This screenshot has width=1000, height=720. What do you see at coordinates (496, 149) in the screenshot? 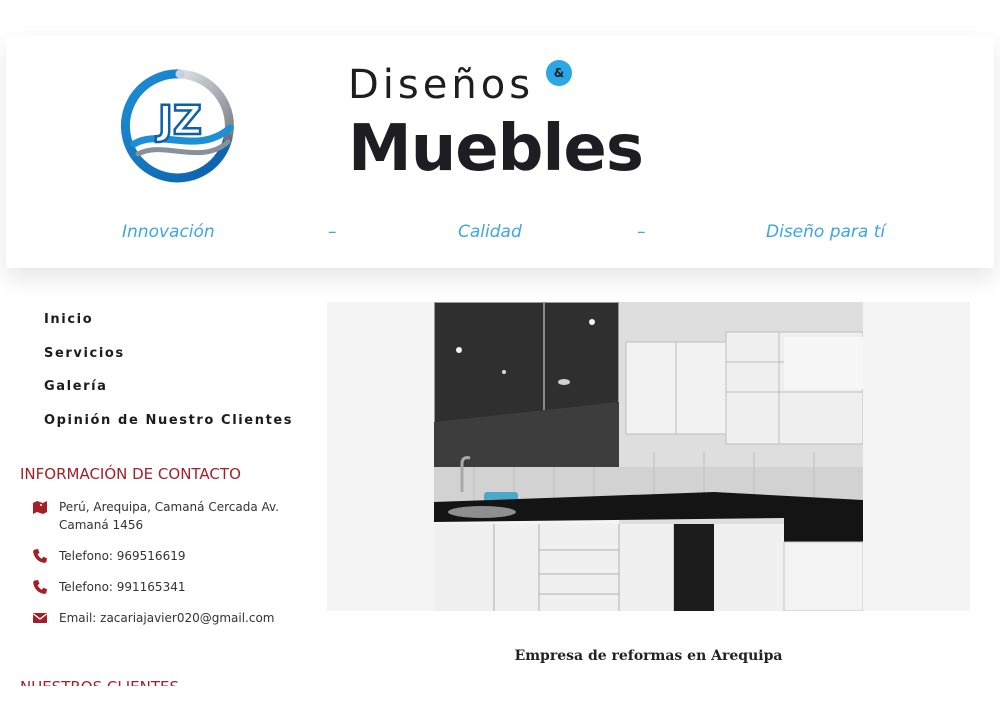
I see `brand-title-line2: Muebles` at bounding box center [496, 149].